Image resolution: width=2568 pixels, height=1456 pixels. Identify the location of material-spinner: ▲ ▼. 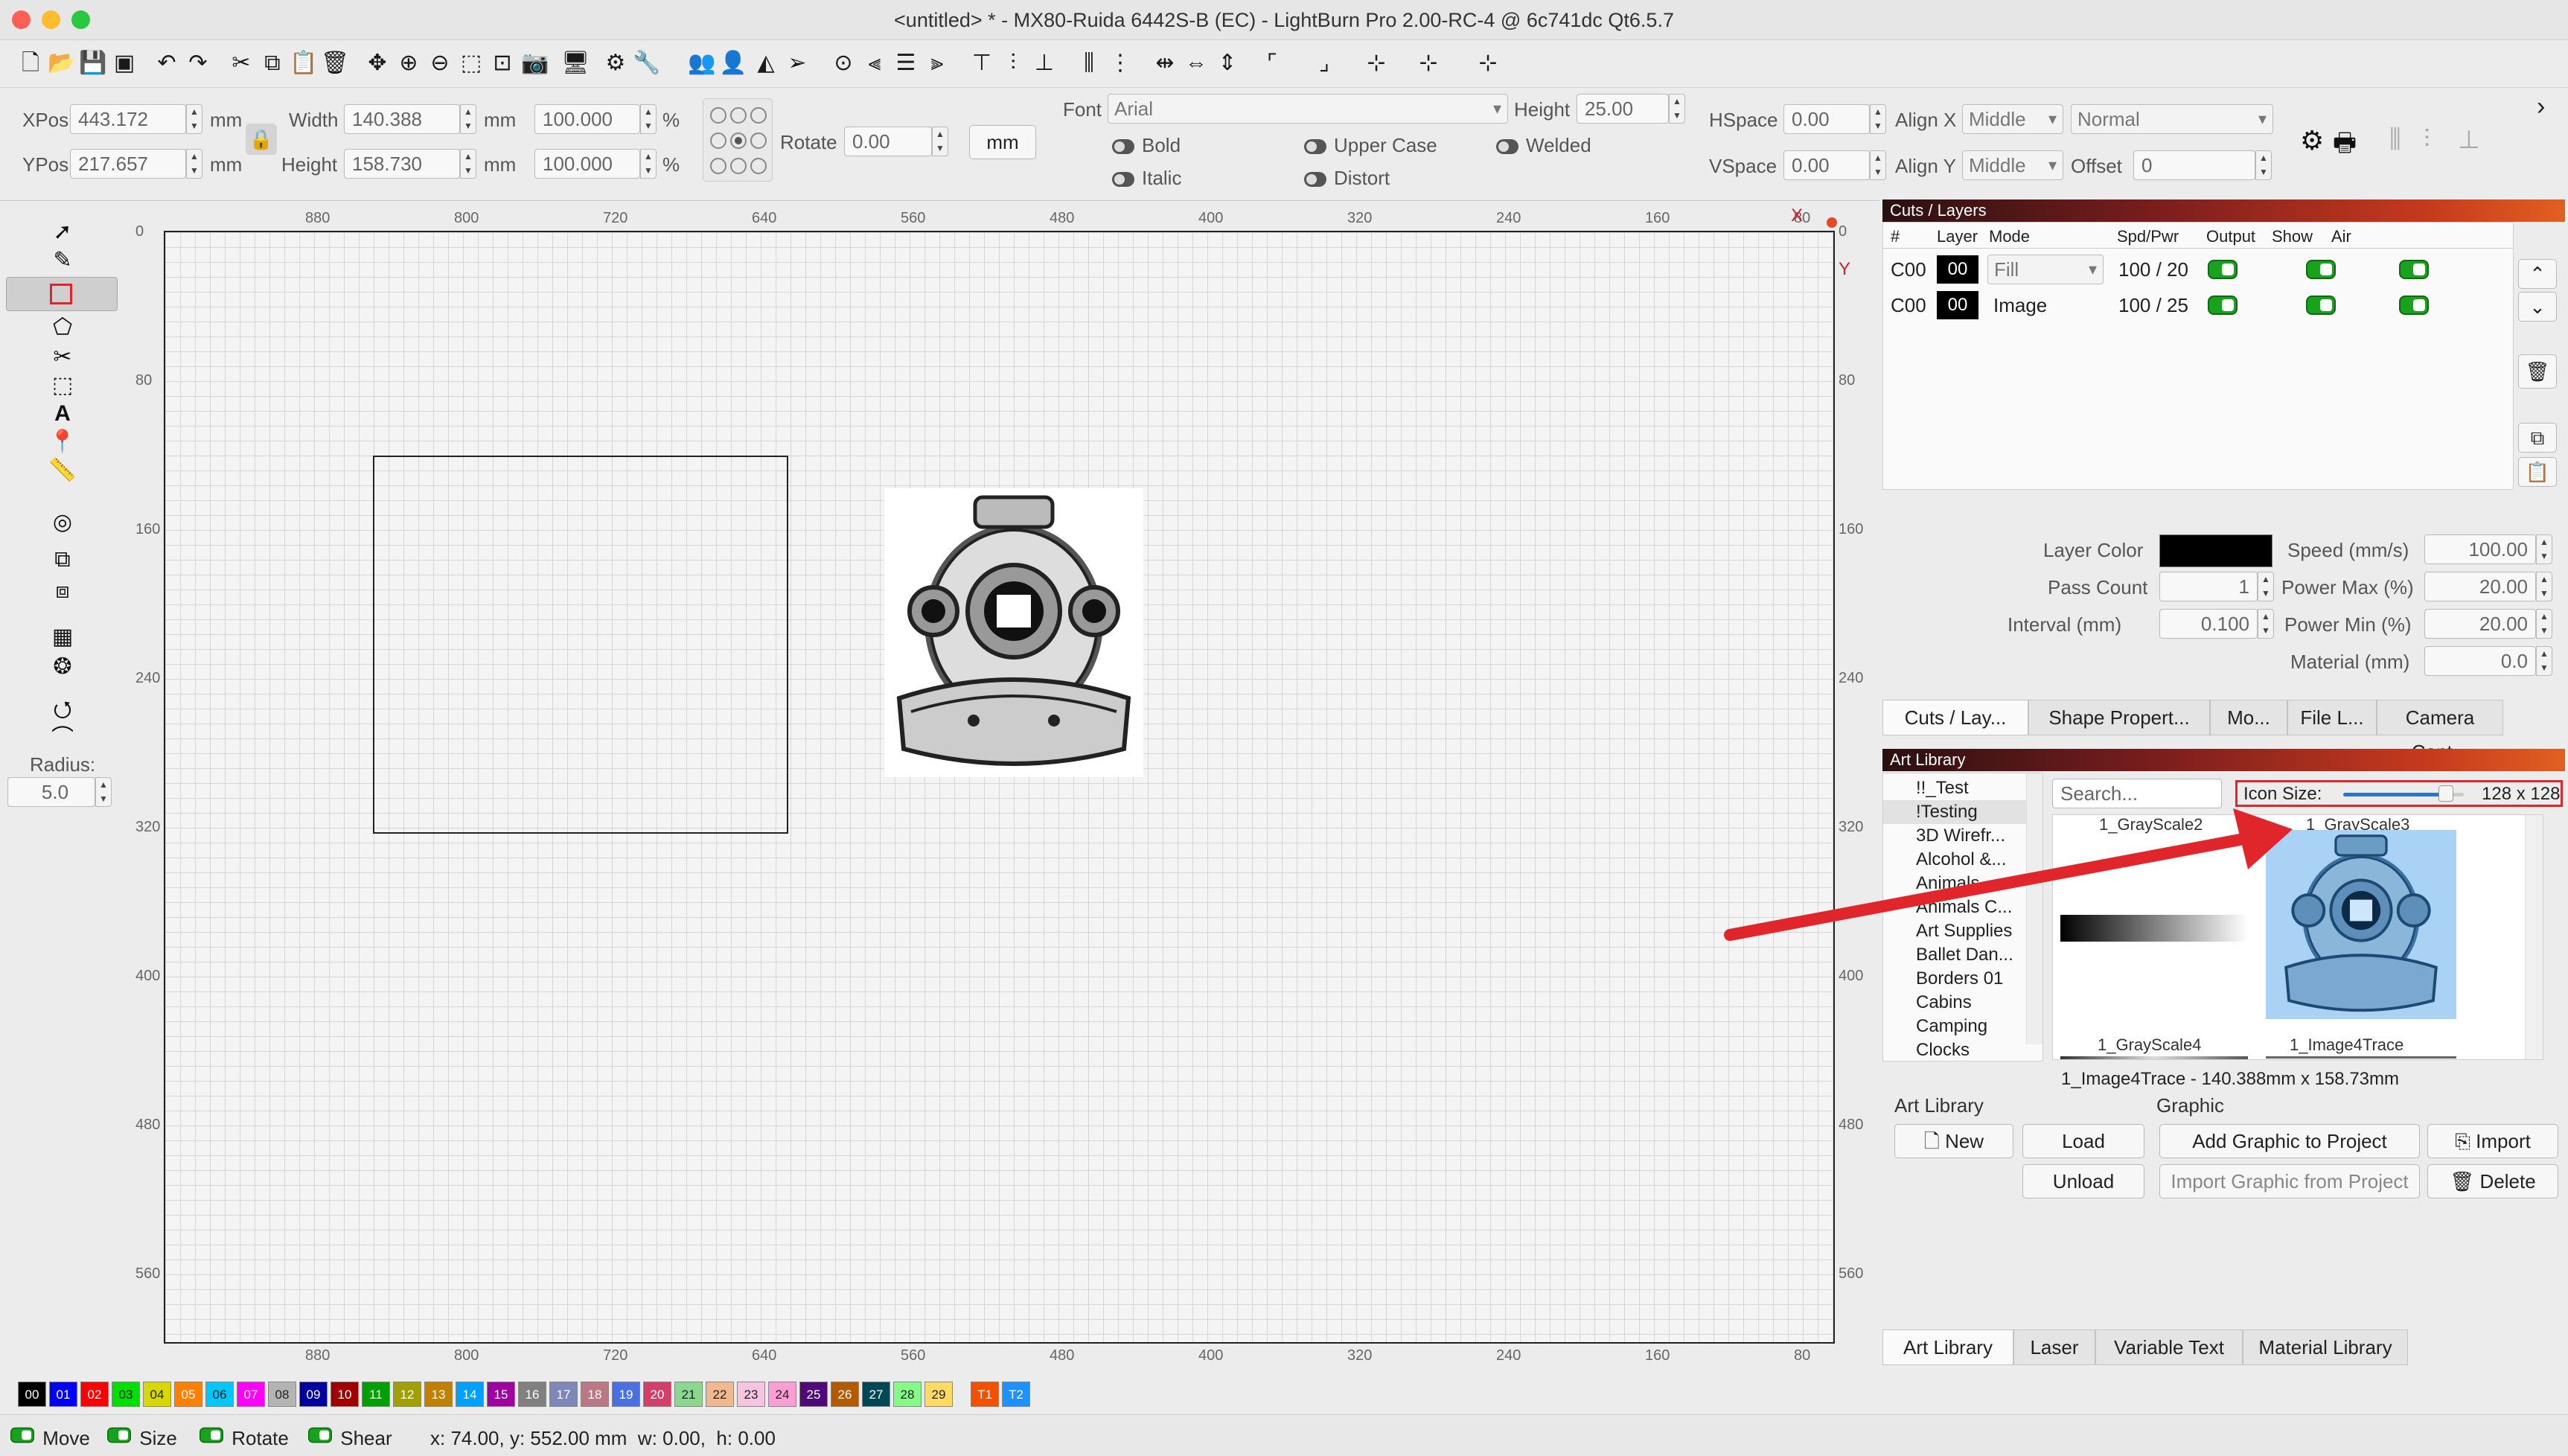
(2544, 661).